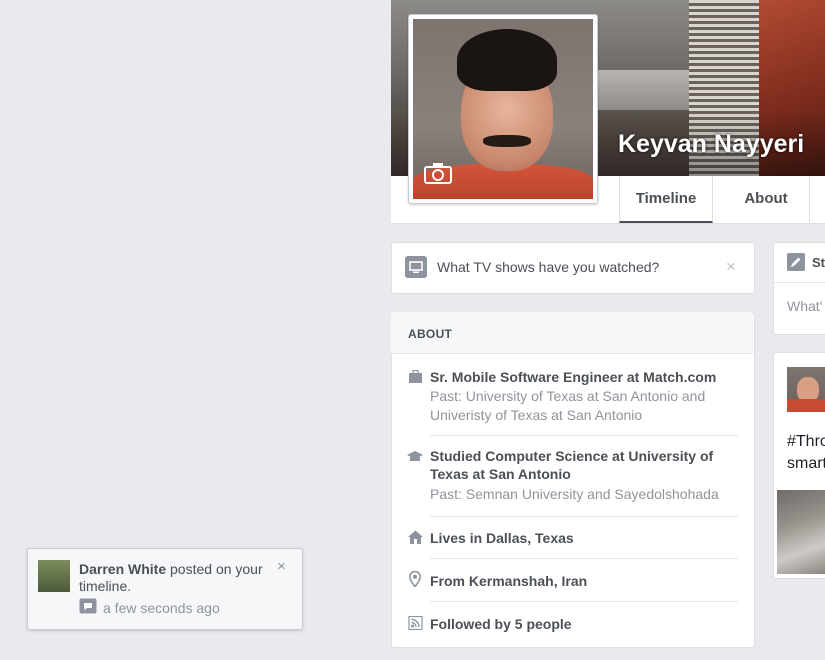 Image resolution: width=825 pixels, height=660 pixels. Describe the element at coordinates (161, 608) in the screenshot. I see `notification-timestamp: a few seconds ago` at that location.